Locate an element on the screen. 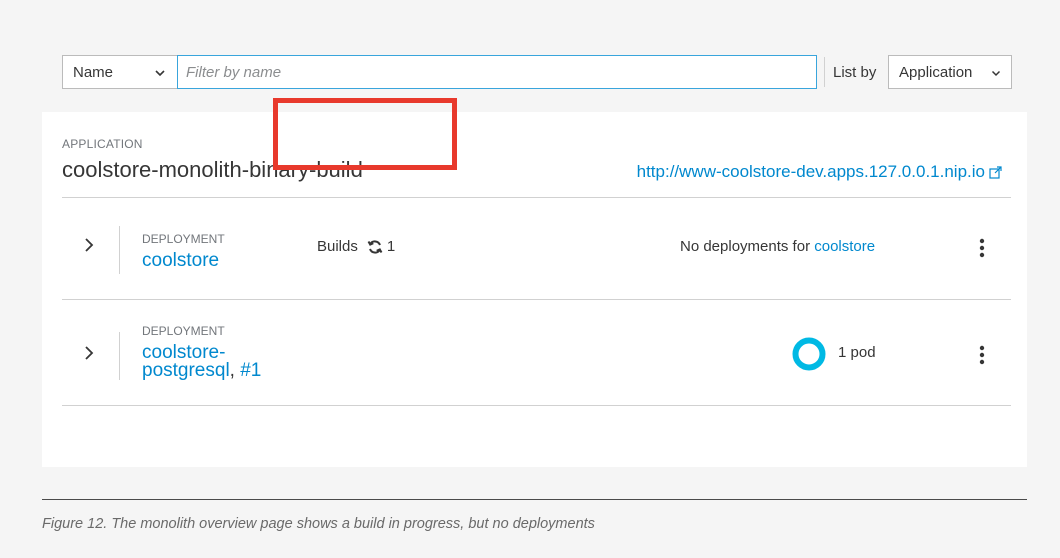  caption-rule is located at coordinates (534, 499).